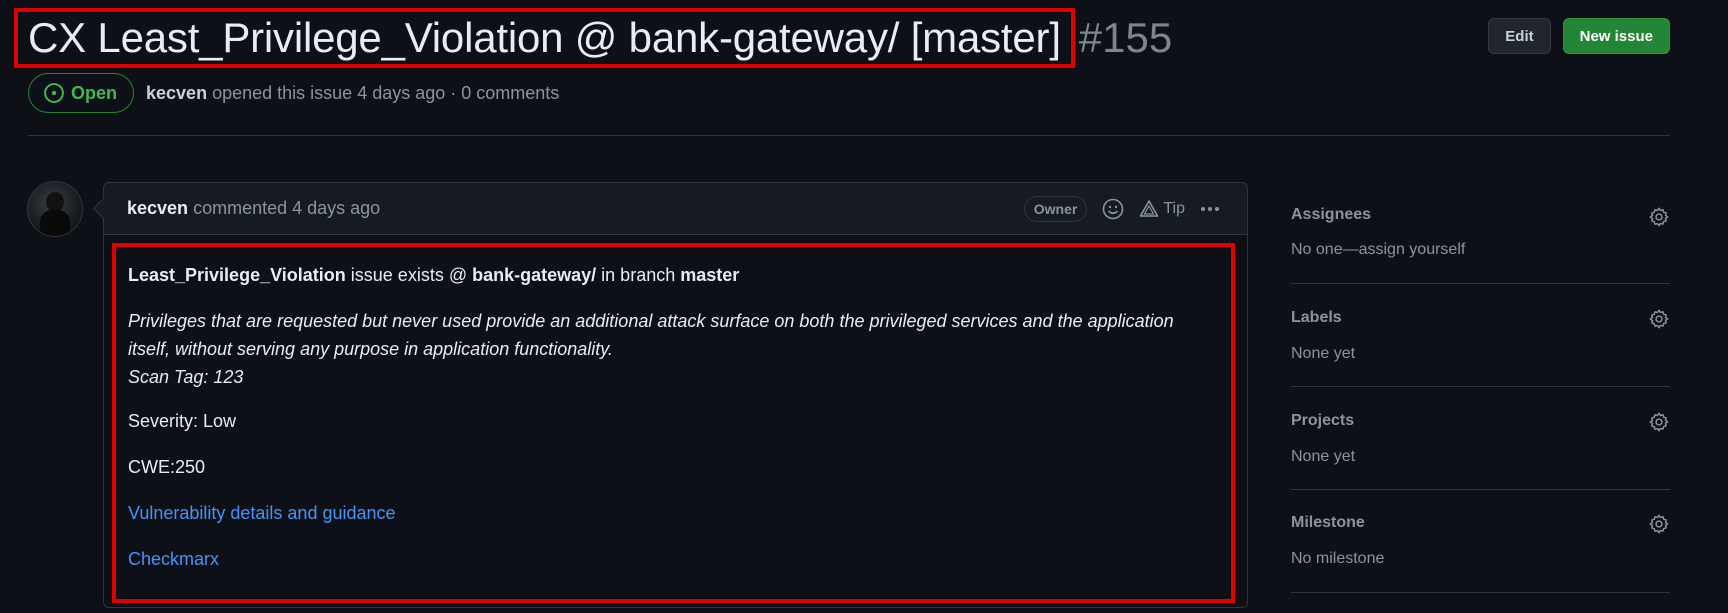  What do you see at coordinates (1210, 209) in the screenshot?
I see `comment-options-icon` at bounding box center [1210, 209].